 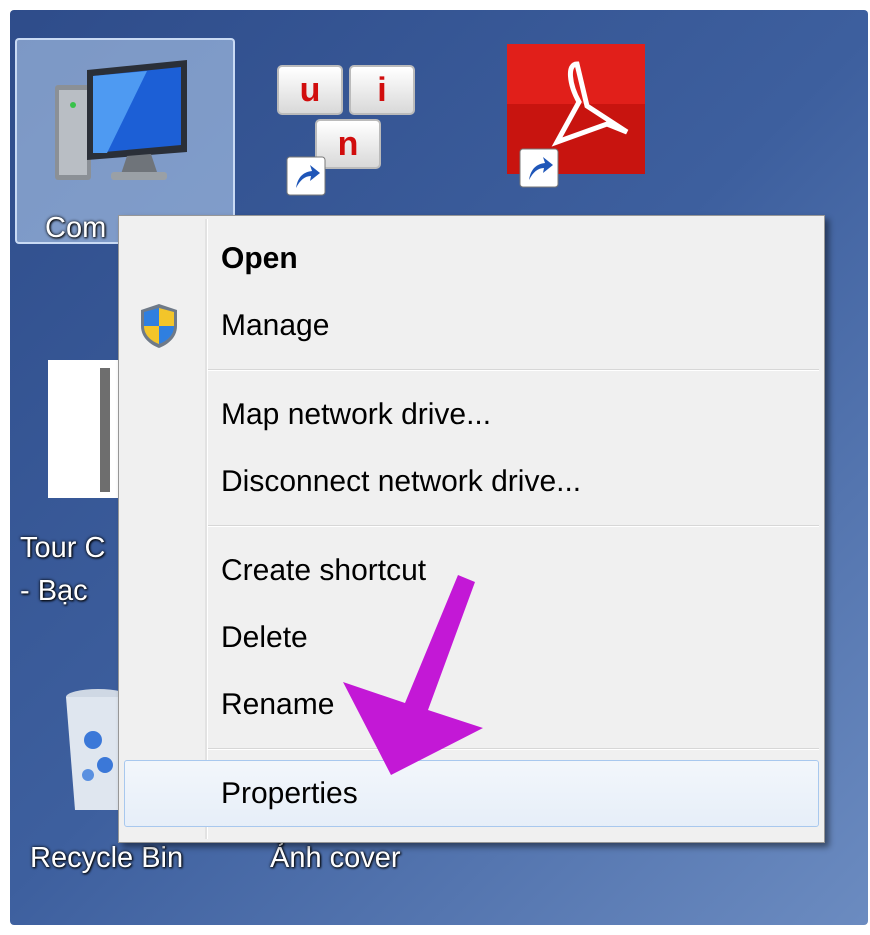 What do you see at coordinates (471, 325) in the screenshot?
I see `menu-item: Manage` at bounding box center [471, 325].